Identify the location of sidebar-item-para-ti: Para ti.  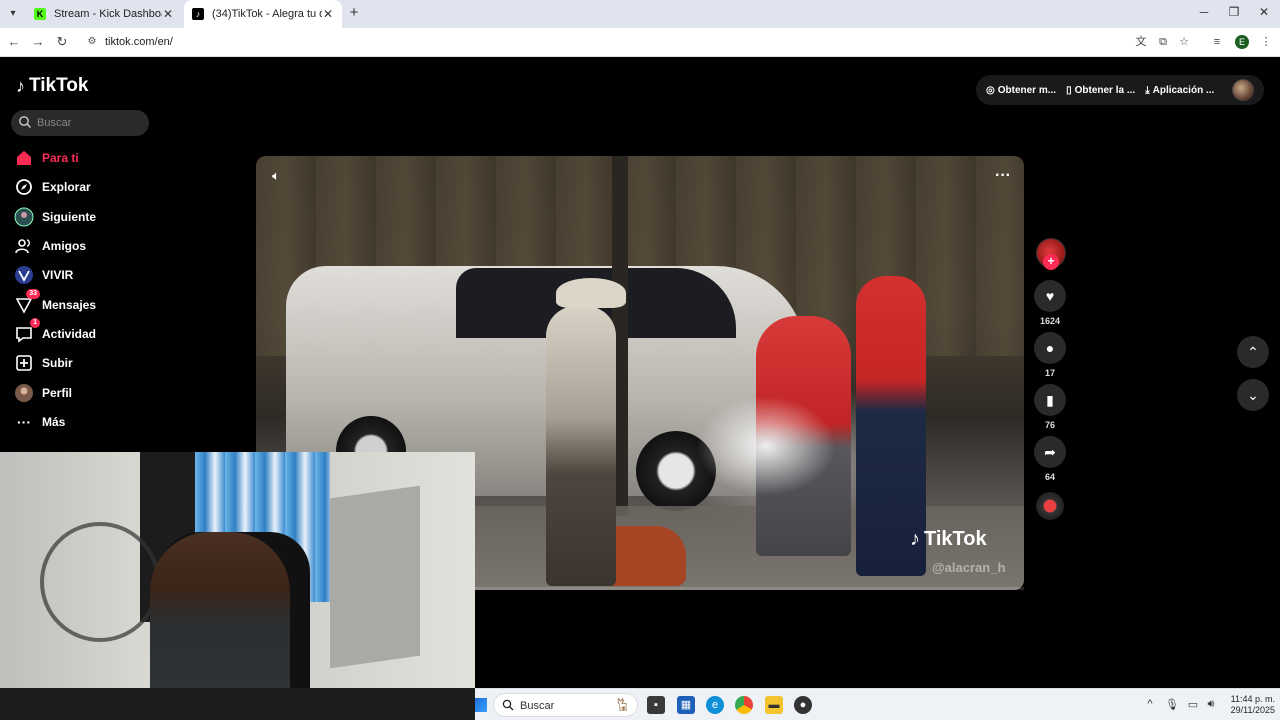
(46, 158).